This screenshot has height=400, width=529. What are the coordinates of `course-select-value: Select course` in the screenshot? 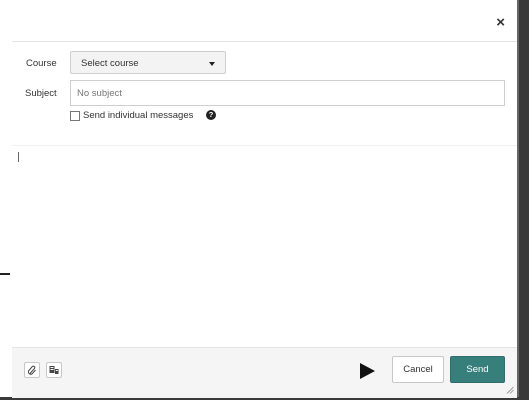 It's located at (110, 63).